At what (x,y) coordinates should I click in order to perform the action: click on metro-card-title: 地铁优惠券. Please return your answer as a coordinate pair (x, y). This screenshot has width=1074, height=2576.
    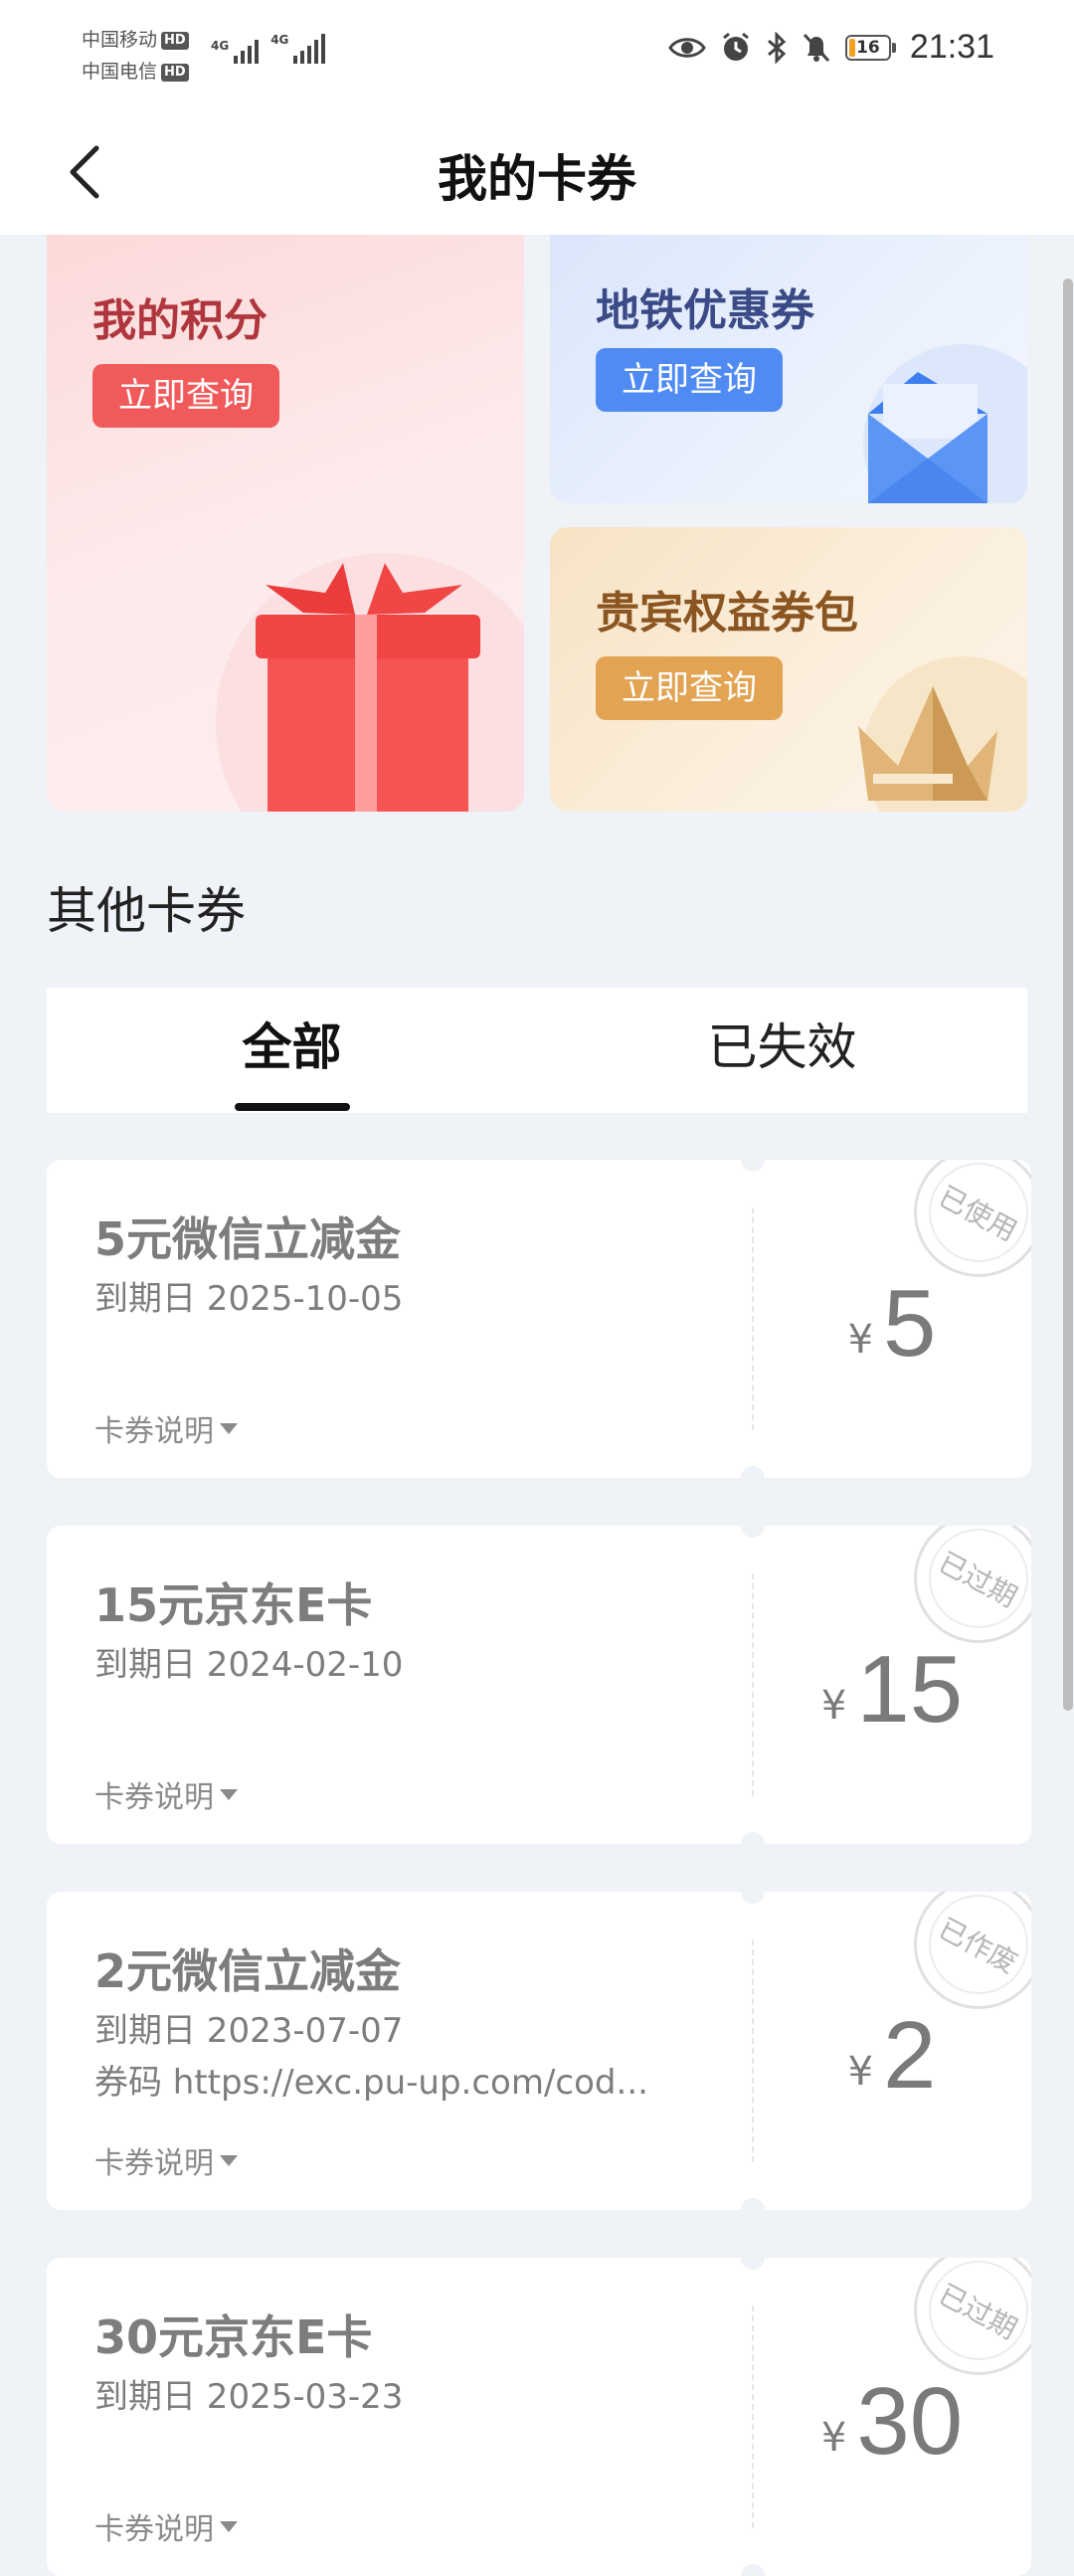
    Looking at the image, I should click on (705, 310).